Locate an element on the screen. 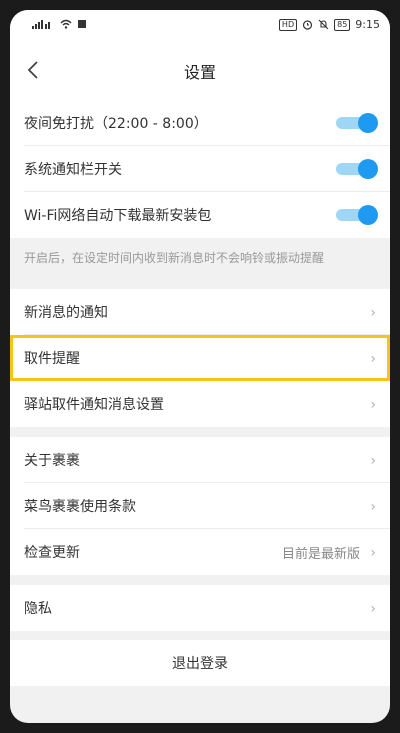 This screenshot has height=733, width=400. menu-item-privacy: 隐私 › is located at coordinates (200, 608).